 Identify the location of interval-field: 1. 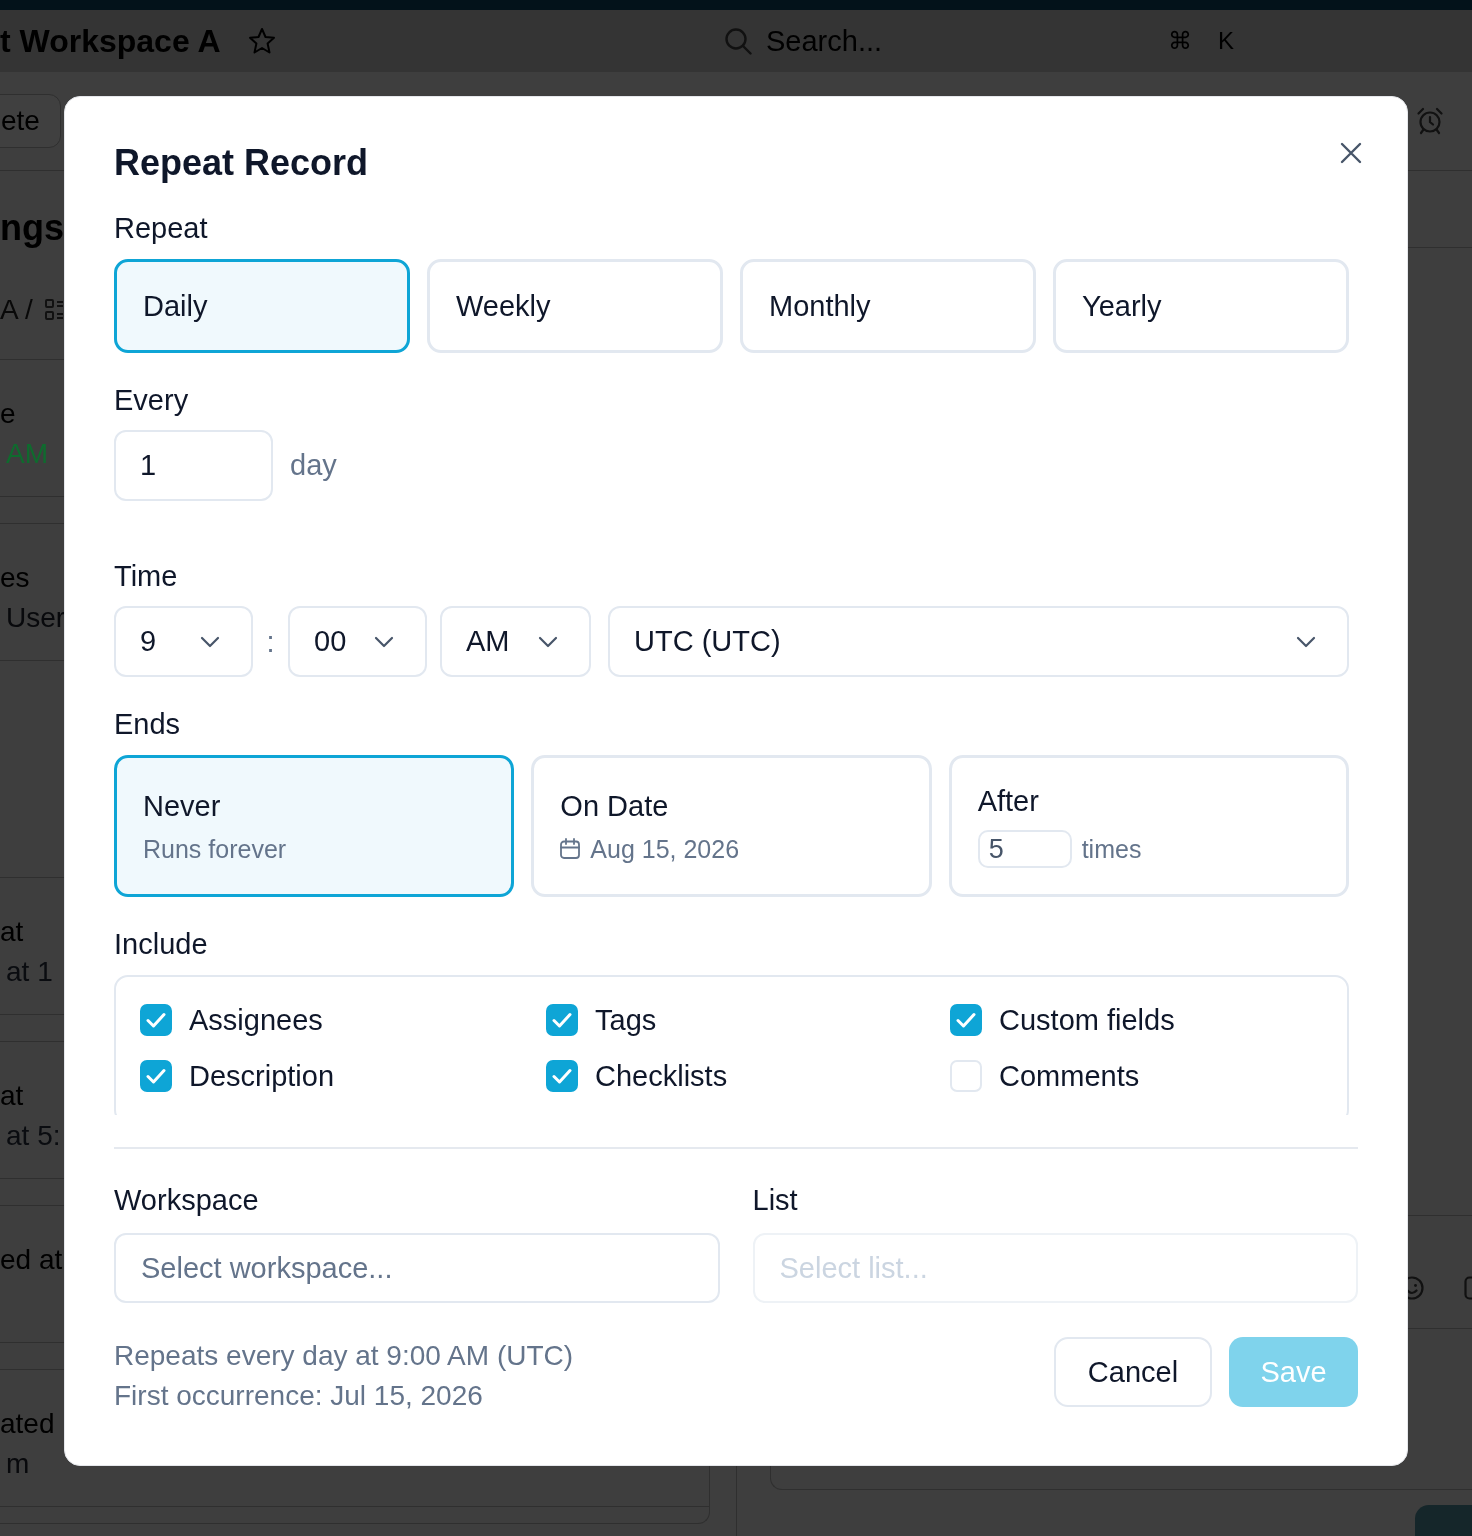
(193, 465).